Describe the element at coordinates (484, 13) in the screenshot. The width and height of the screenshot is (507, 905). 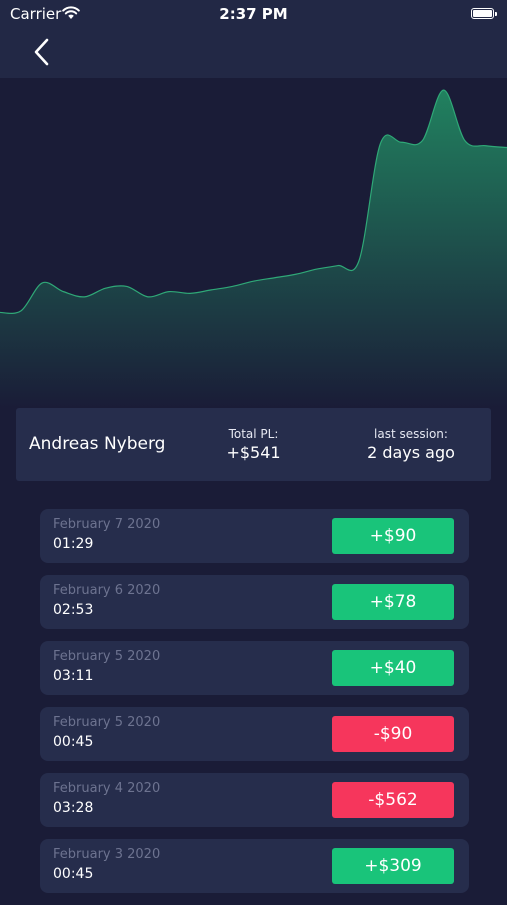
I see `battery-icon` at that location.